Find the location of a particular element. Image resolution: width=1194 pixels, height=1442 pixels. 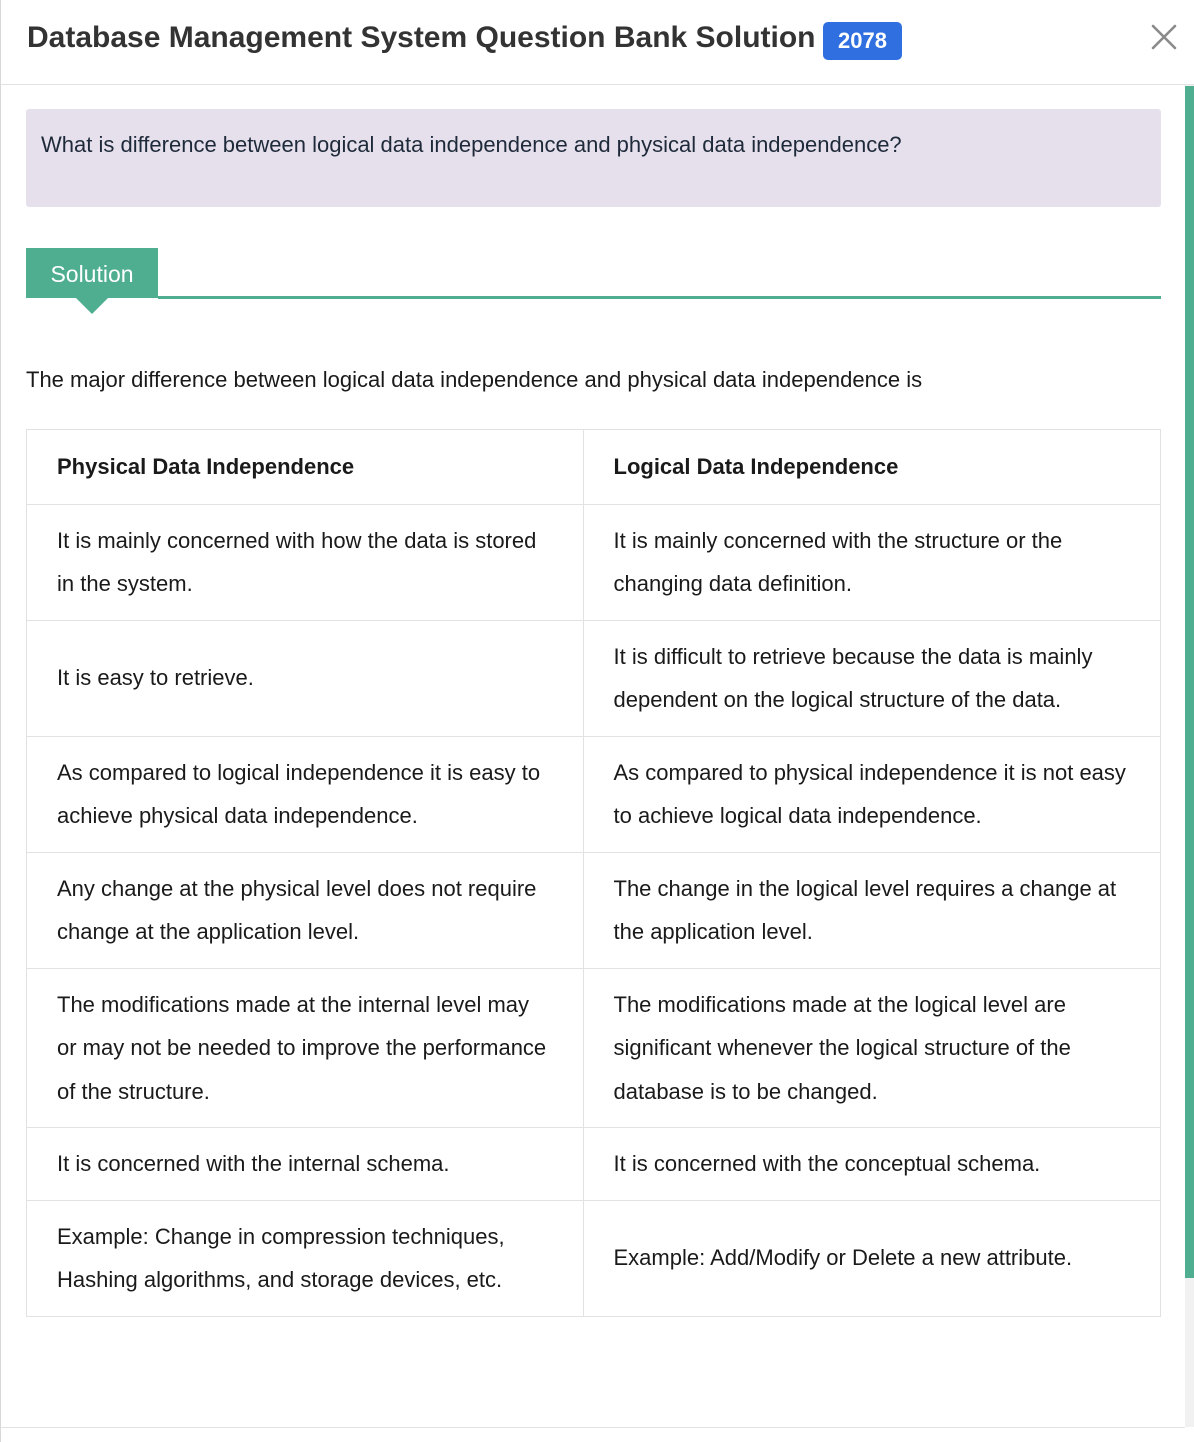

year-badge: 2078 is located at coordinates (862, 41).